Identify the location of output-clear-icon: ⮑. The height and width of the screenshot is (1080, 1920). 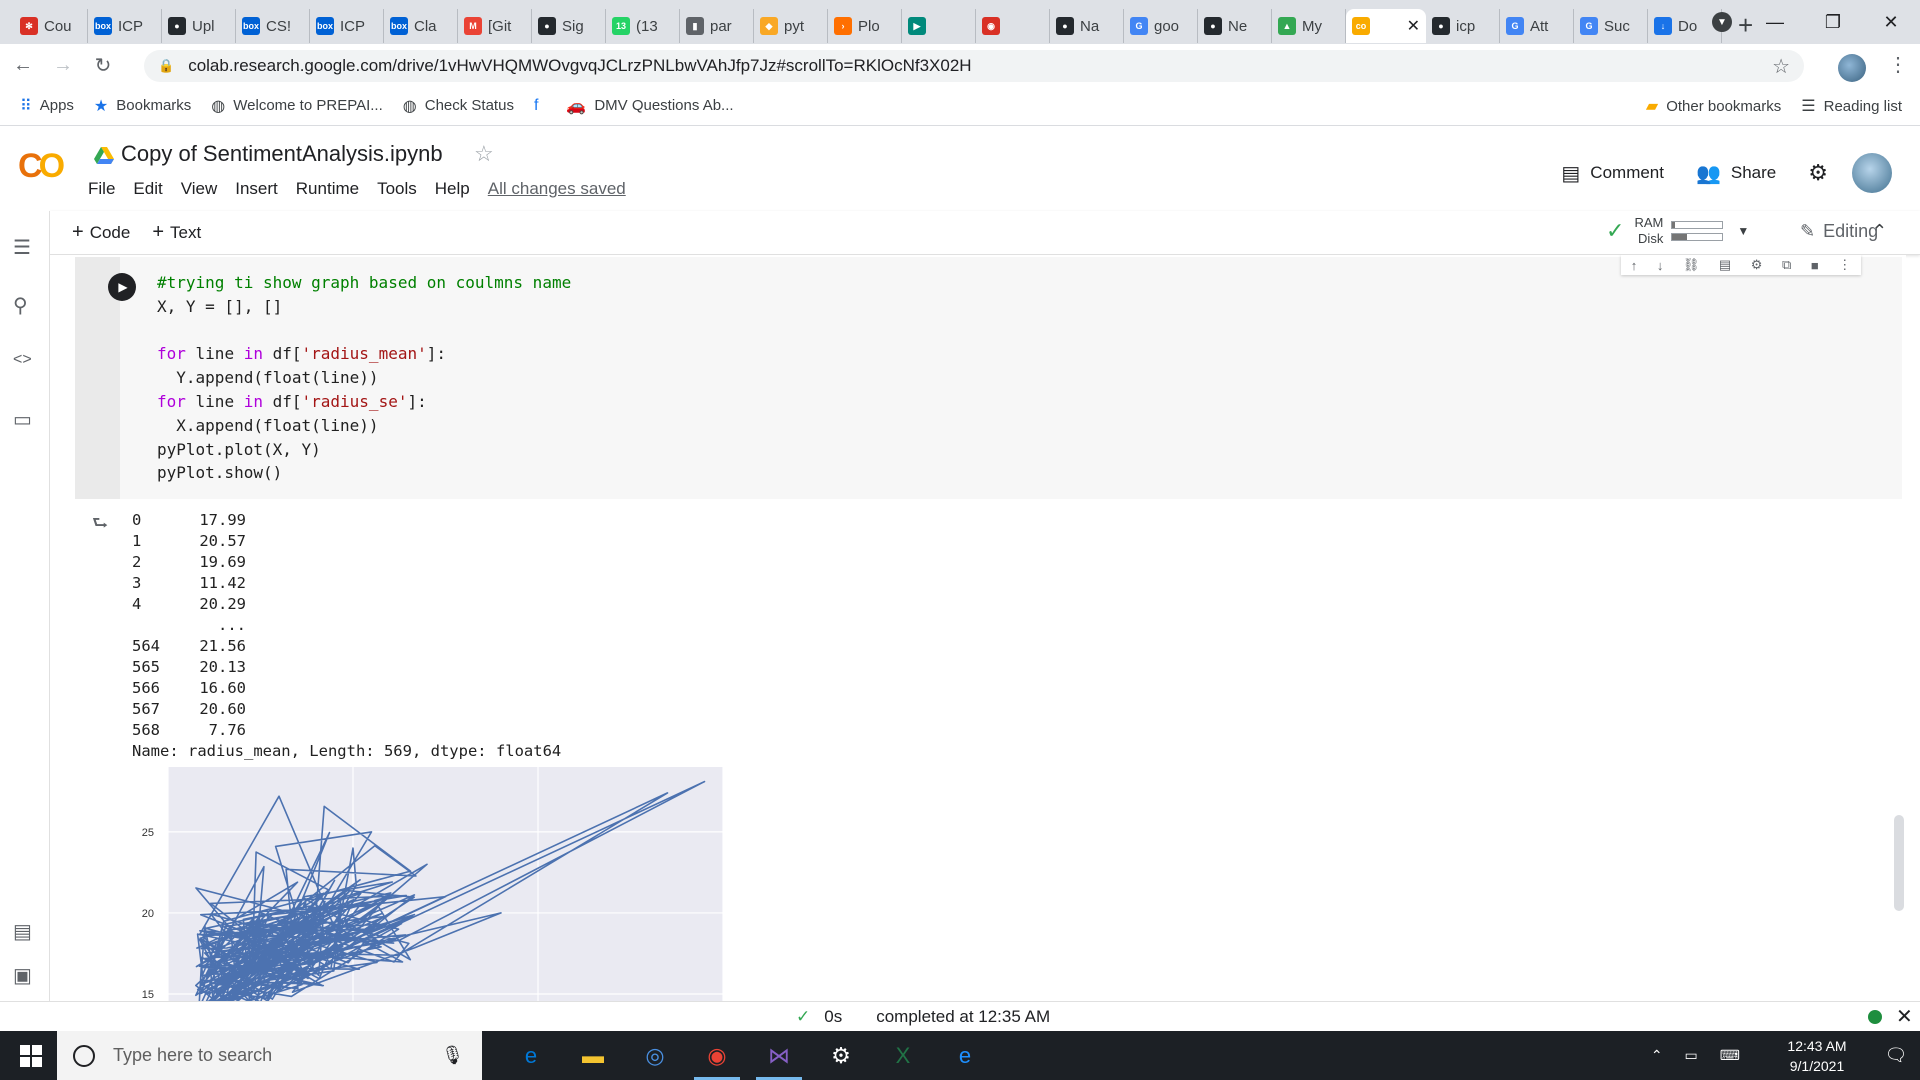
(100, 526).